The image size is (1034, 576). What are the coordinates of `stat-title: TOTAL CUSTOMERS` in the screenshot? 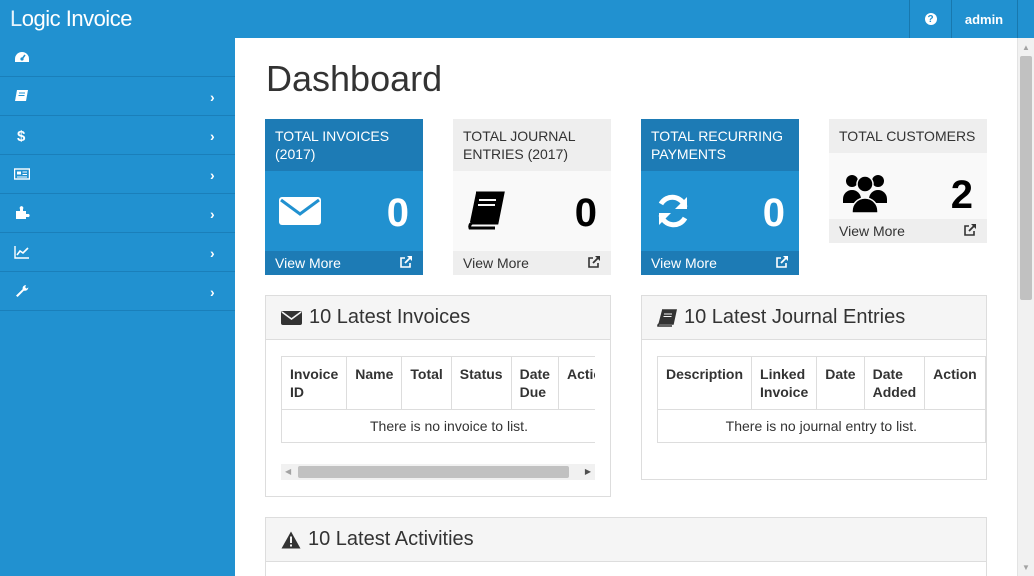 It's located at (908, 136).